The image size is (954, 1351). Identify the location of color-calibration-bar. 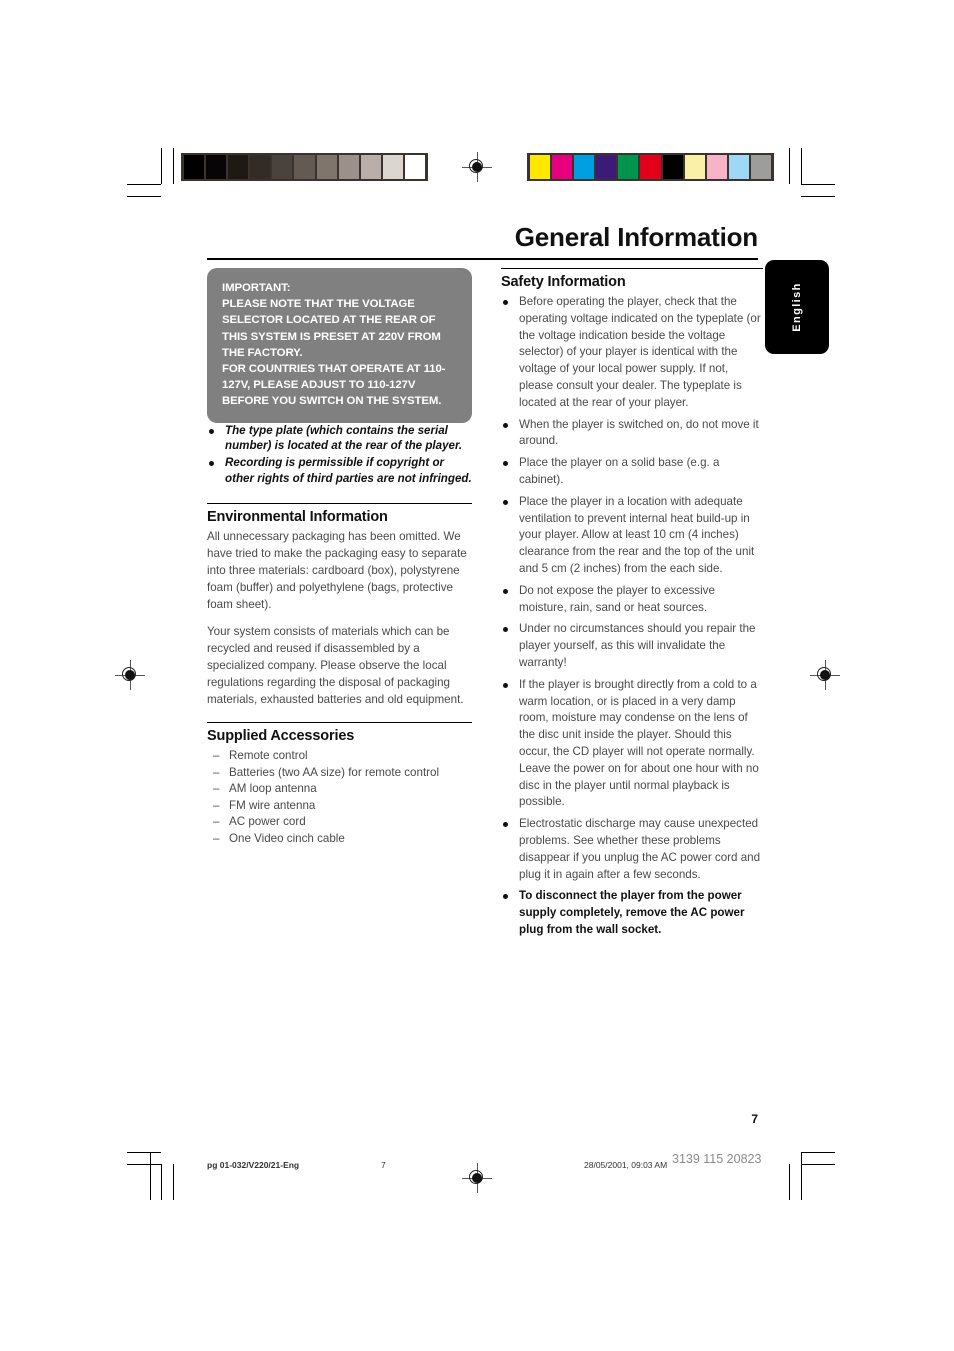
(650, 167).